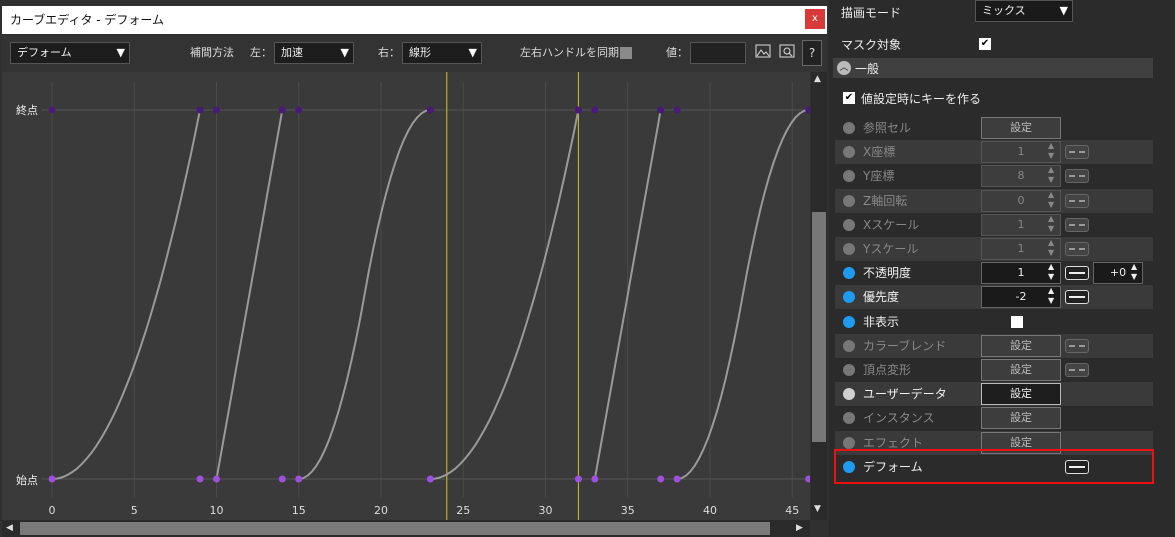 The width and height of the screenshot is (1175, 537). Describe the element at coordinates (787, 53) in the screenshot. I see `zoom-fit-icon` at that location.